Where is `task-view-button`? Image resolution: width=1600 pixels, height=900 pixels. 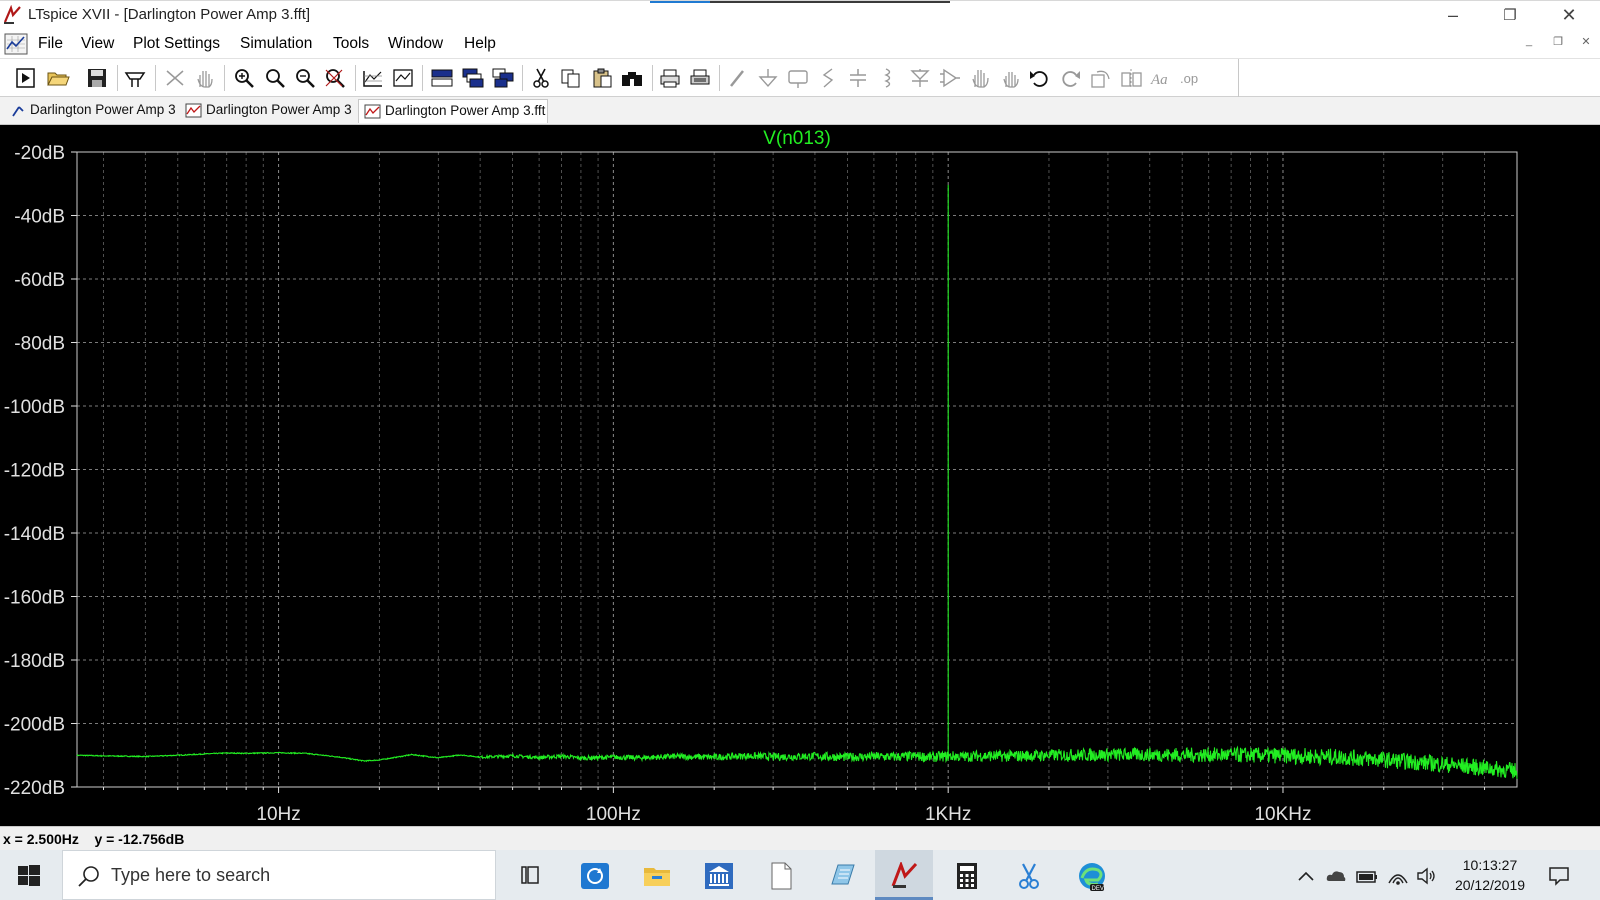 task-view-button is located at coordinates (532, 875).